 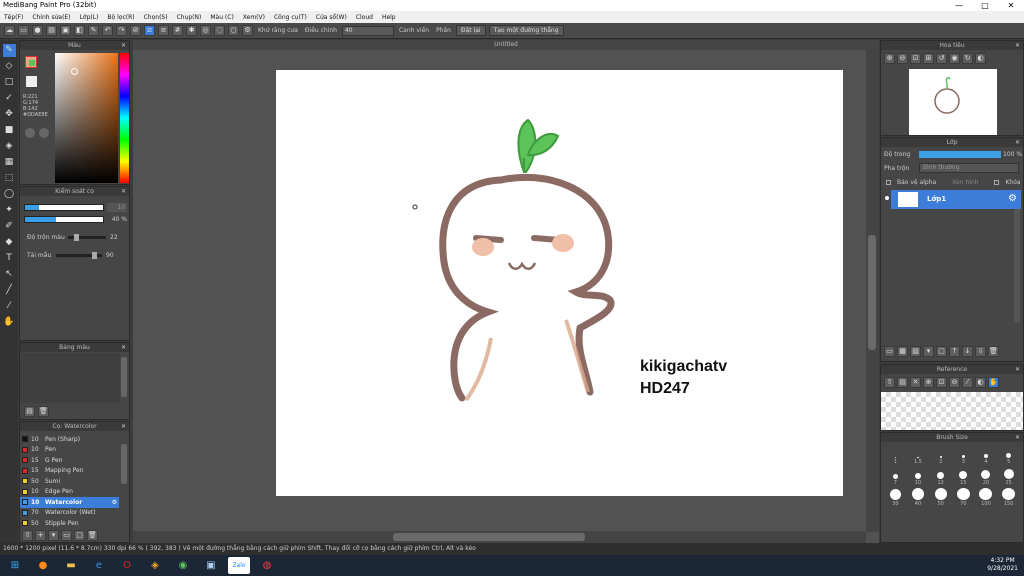 I want to click on chrome-icon: ◍, so click(x=267, y=565).